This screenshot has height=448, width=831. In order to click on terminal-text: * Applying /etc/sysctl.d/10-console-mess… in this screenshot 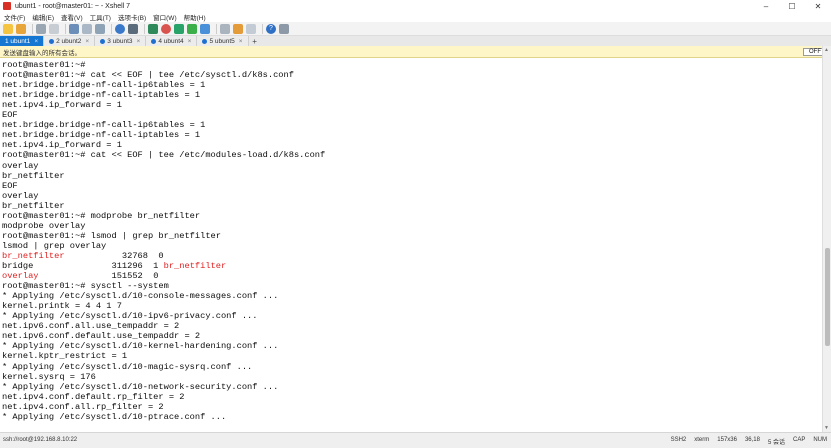, I will do `click(140, 296)`.